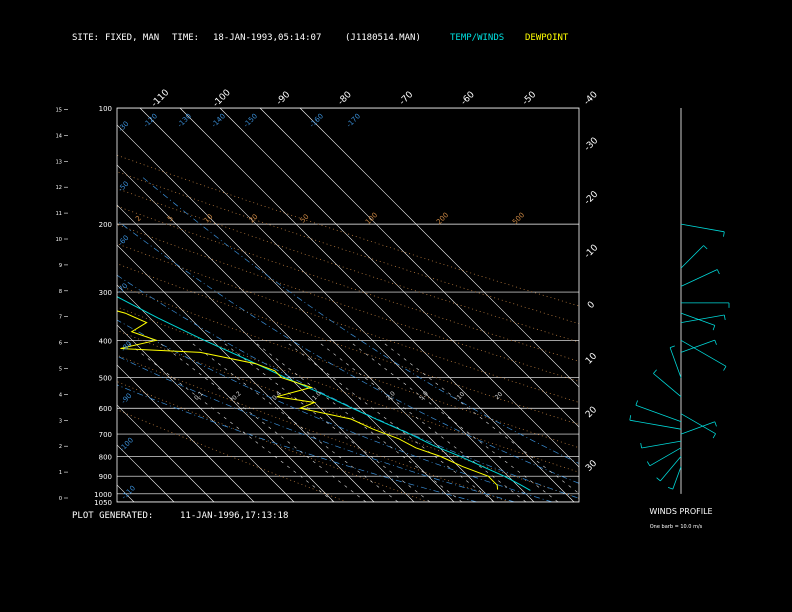  I want to click on mixing-ratio-label: 0.4, so click(277, 396).